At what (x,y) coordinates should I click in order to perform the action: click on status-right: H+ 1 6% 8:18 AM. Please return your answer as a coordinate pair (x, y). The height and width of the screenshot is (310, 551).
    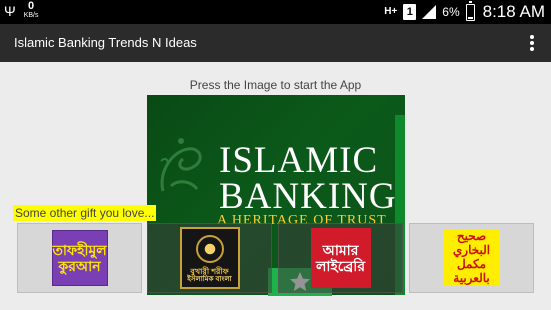
    Looking at the image, I should click on (464, 12).